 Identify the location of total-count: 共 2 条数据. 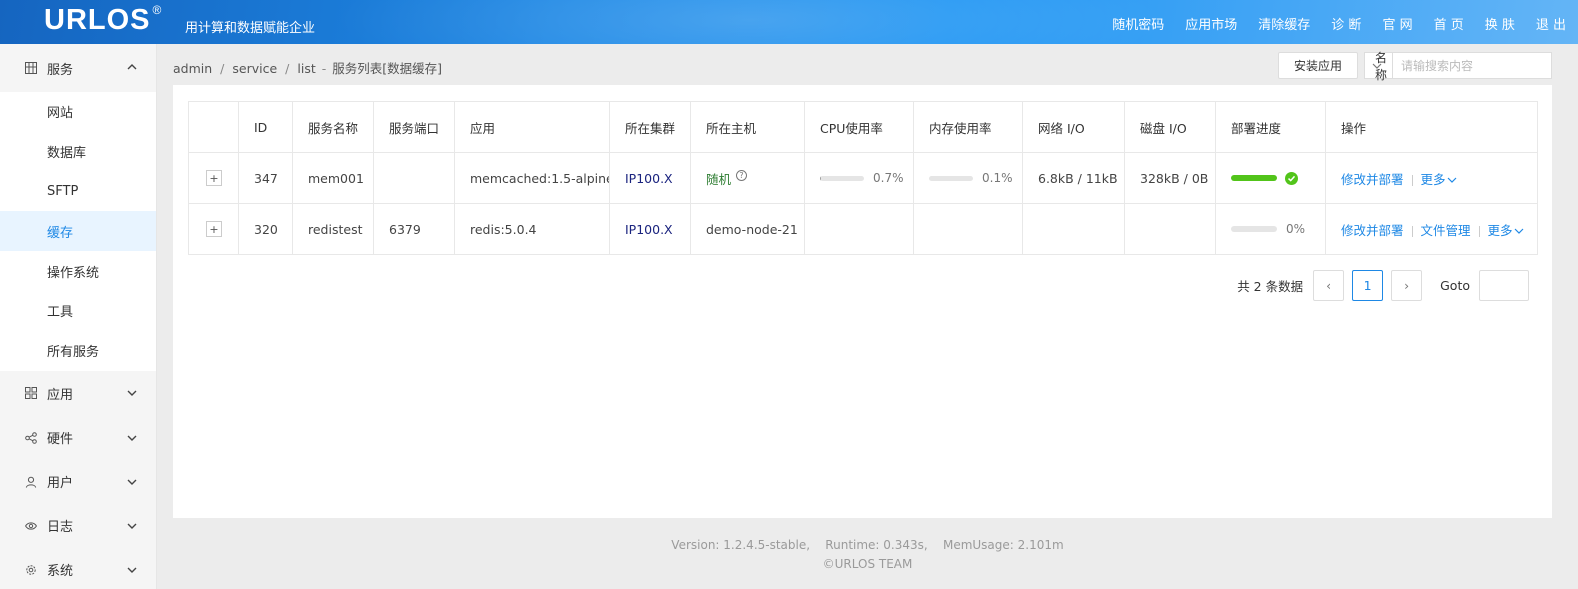
(1270, 286).